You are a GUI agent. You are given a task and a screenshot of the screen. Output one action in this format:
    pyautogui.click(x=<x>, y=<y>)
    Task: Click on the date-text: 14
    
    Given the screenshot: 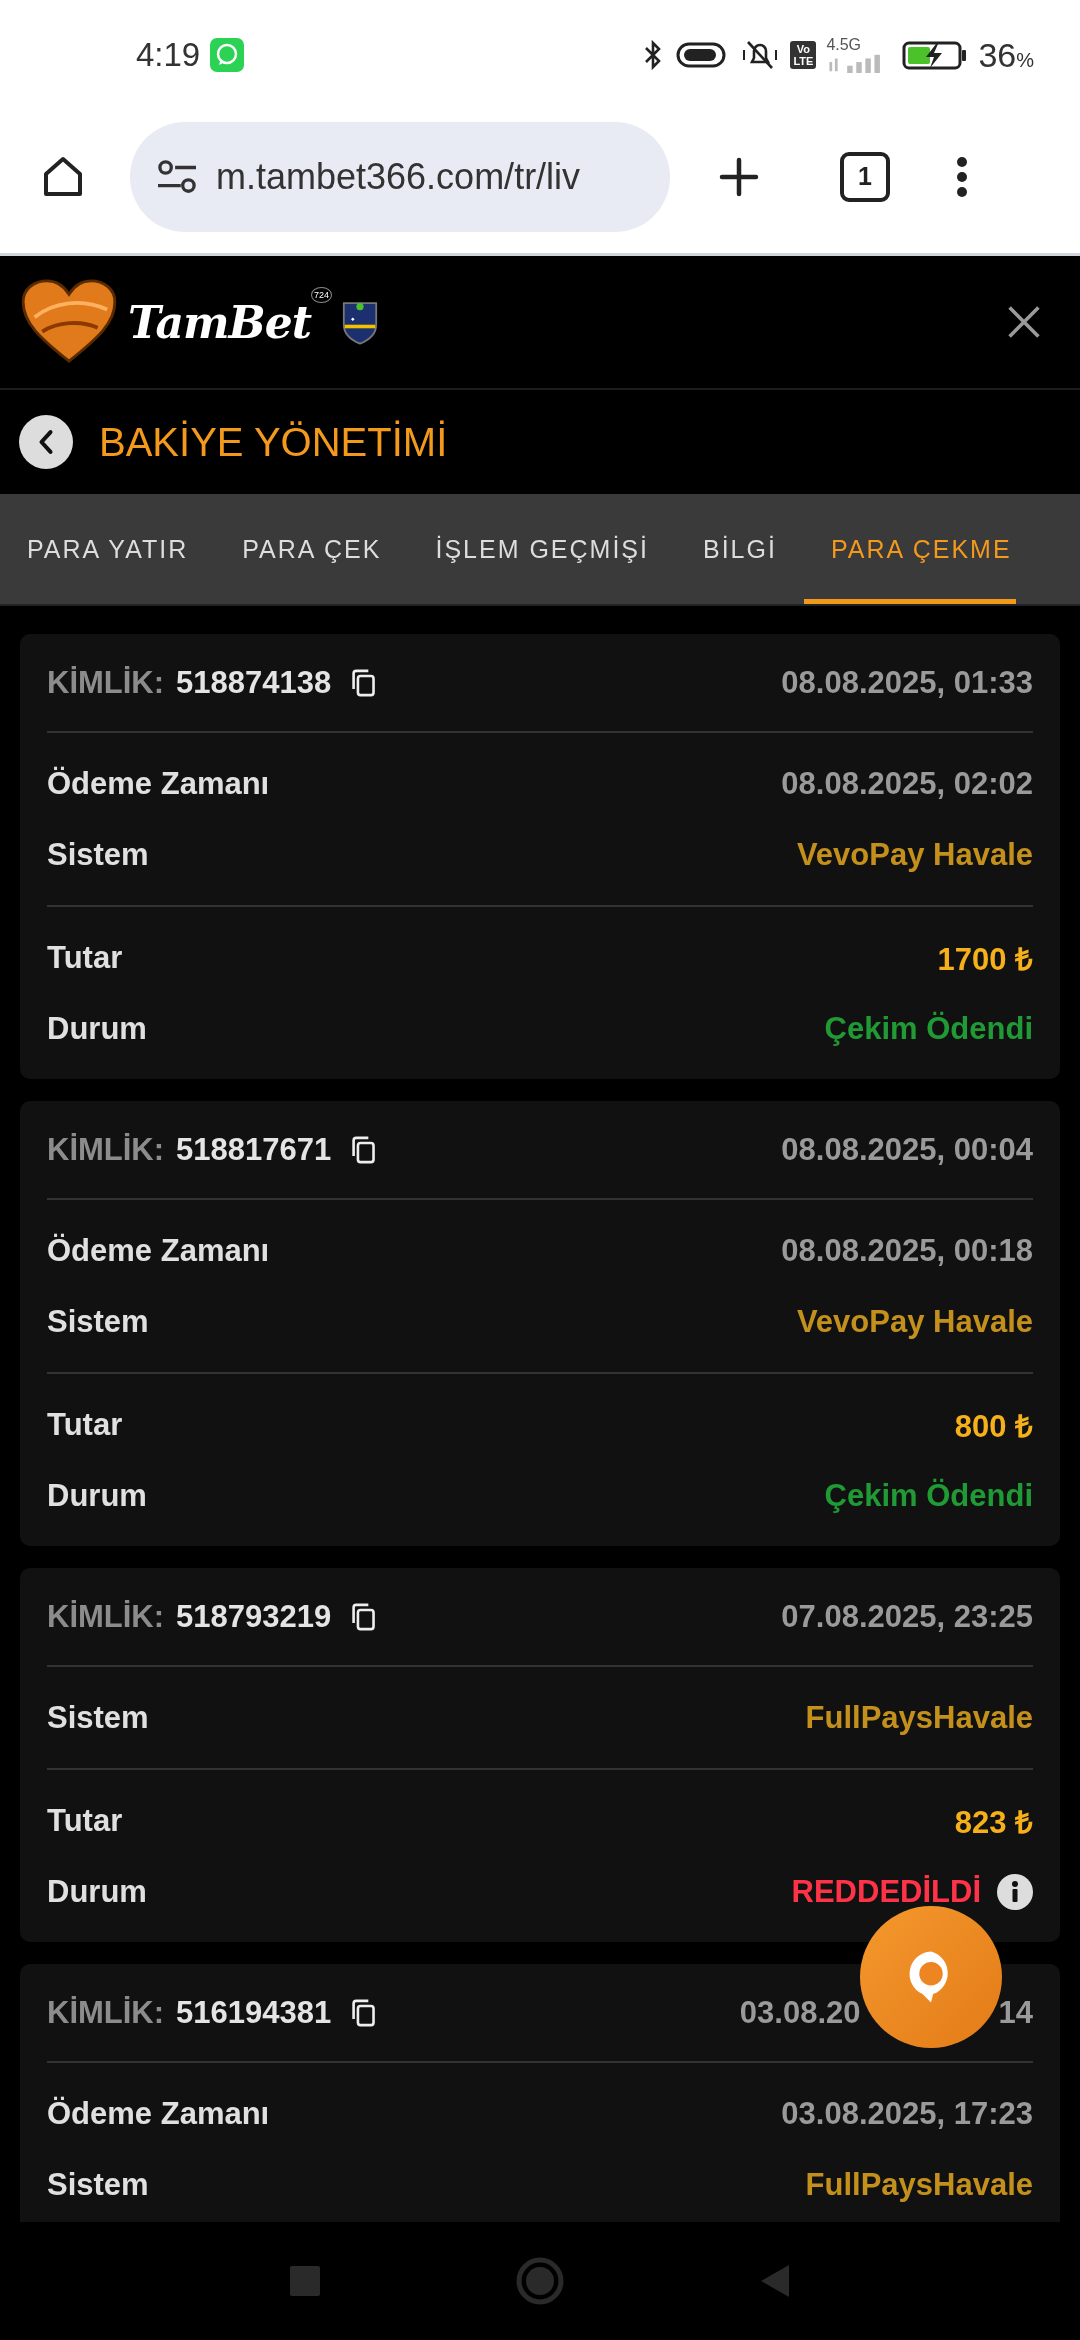 What is the action you would take?
    pyautogui.click(x=1015, y=2012)
    